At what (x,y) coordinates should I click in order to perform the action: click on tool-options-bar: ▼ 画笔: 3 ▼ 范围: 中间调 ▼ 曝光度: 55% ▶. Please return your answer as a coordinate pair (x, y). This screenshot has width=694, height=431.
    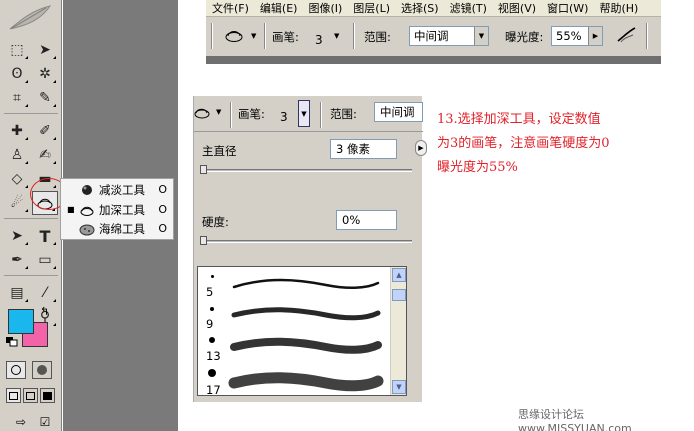
    Looking at the image, I should click on (433, 36).